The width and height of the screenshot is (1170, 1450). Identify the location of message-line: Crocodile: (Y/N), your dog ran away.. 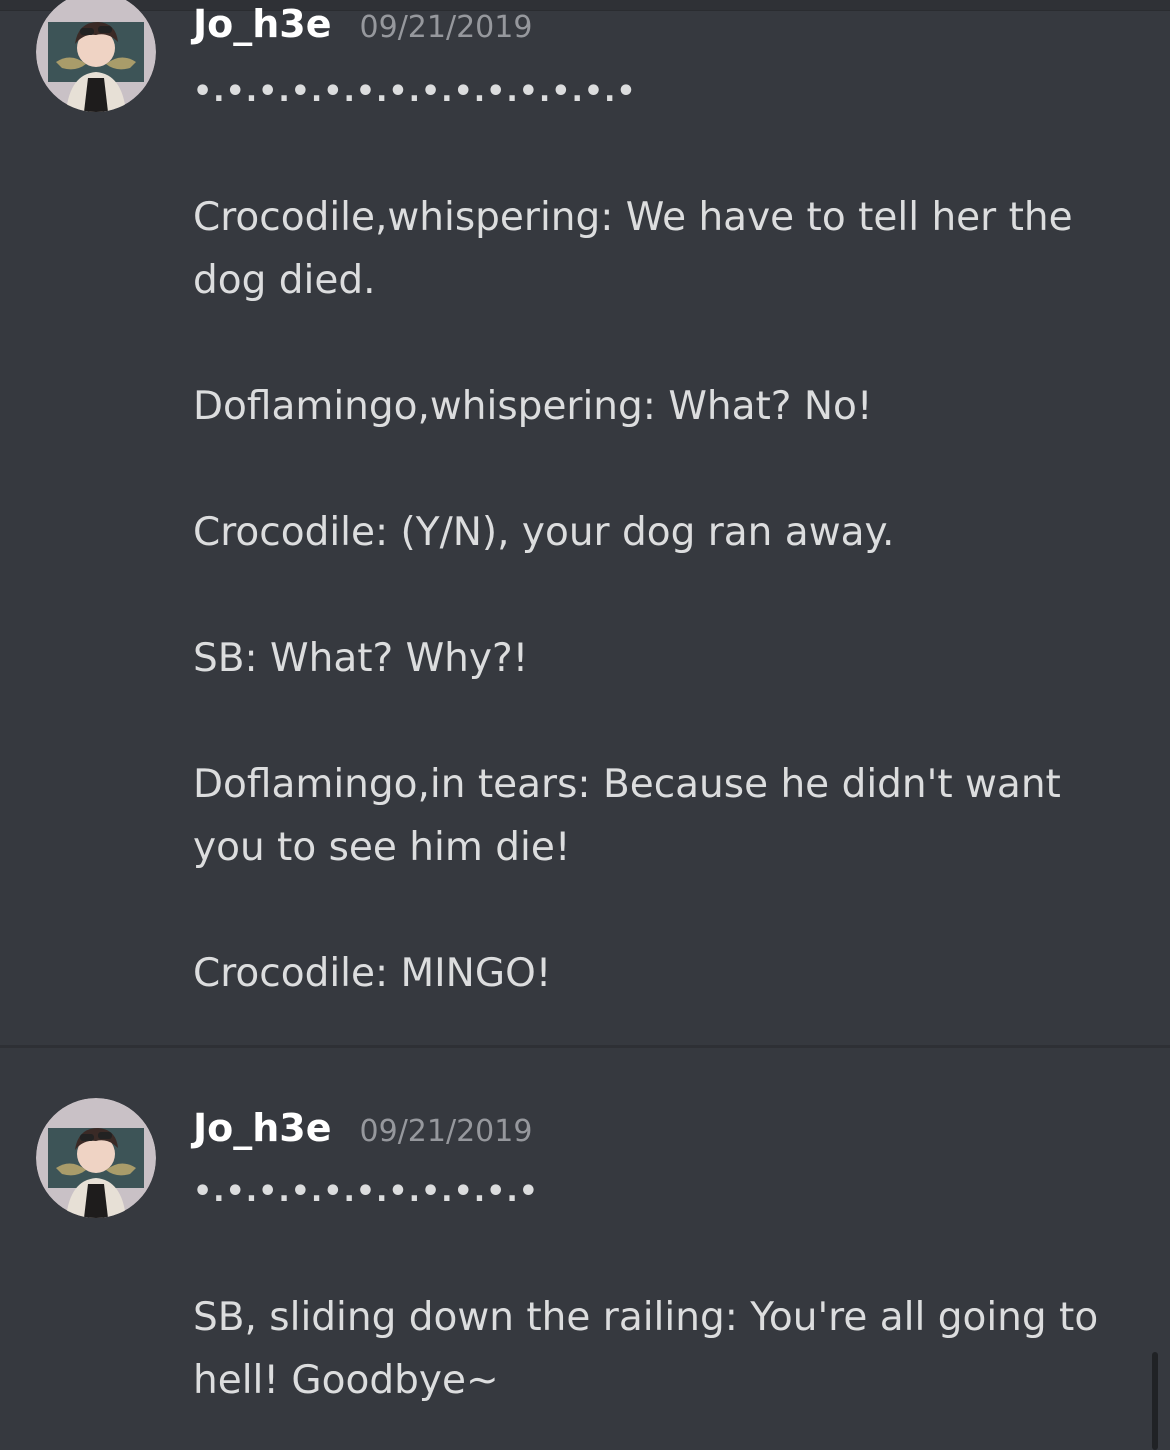
(544, 532).